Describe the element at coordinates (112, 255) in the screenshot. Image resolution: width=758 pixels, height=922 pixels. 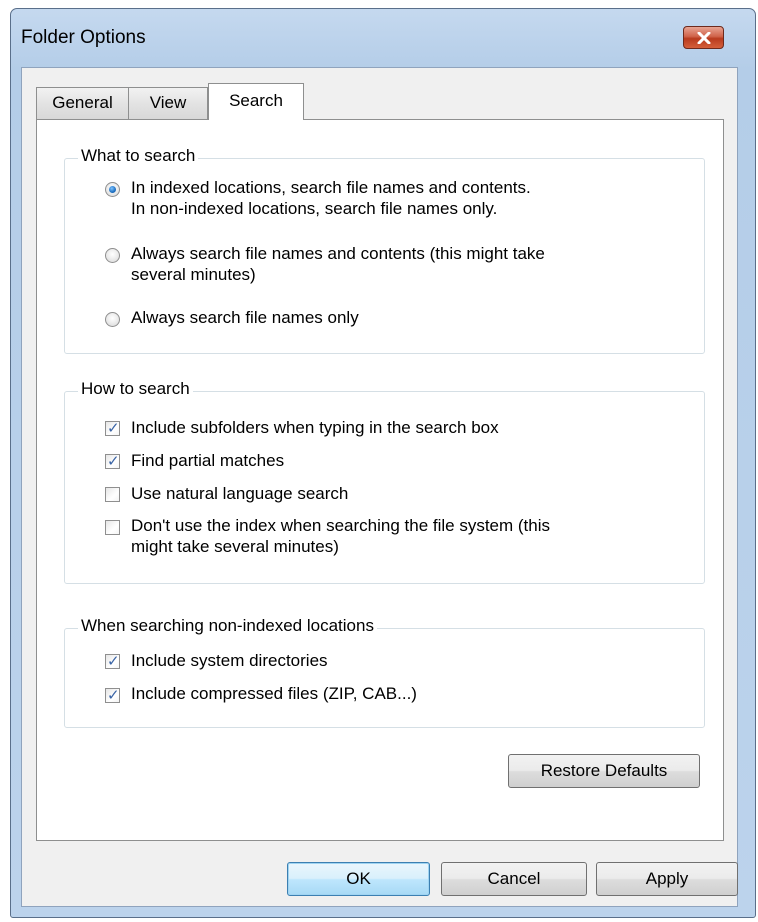
I see `radio-always-contents` at that location.